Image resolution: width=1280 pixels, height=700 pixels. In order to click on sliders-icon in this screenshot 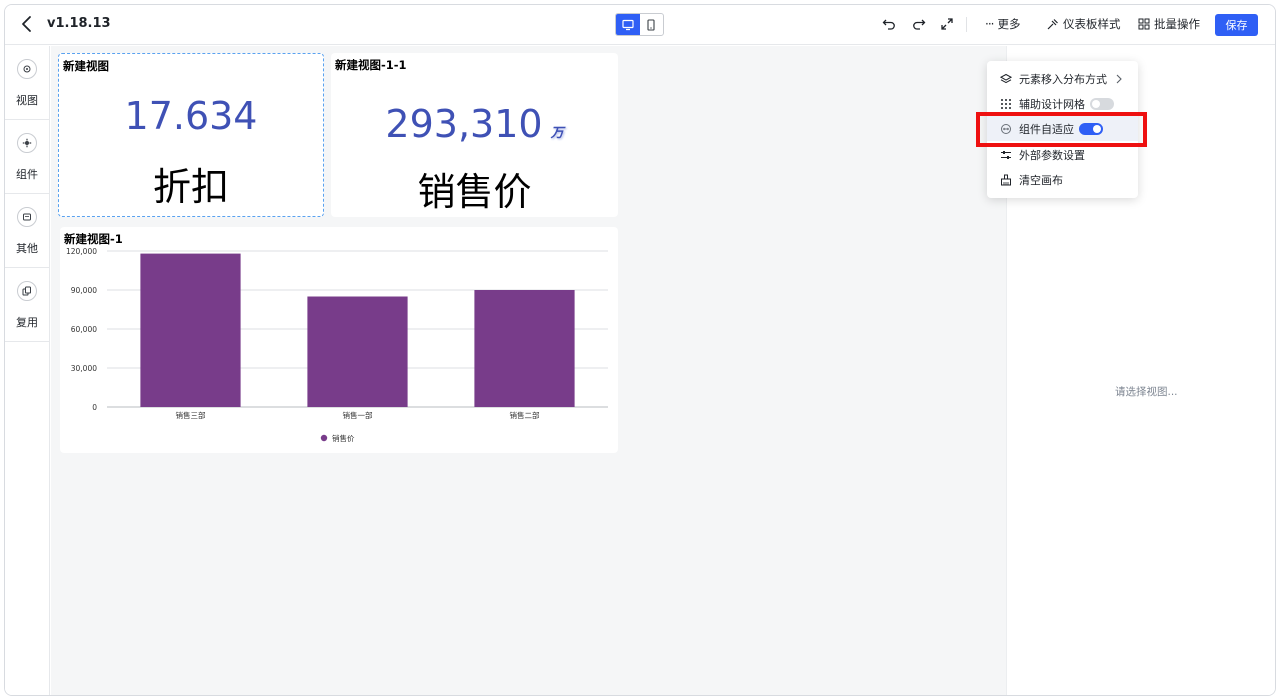, I will do `click(1006, 155)`.